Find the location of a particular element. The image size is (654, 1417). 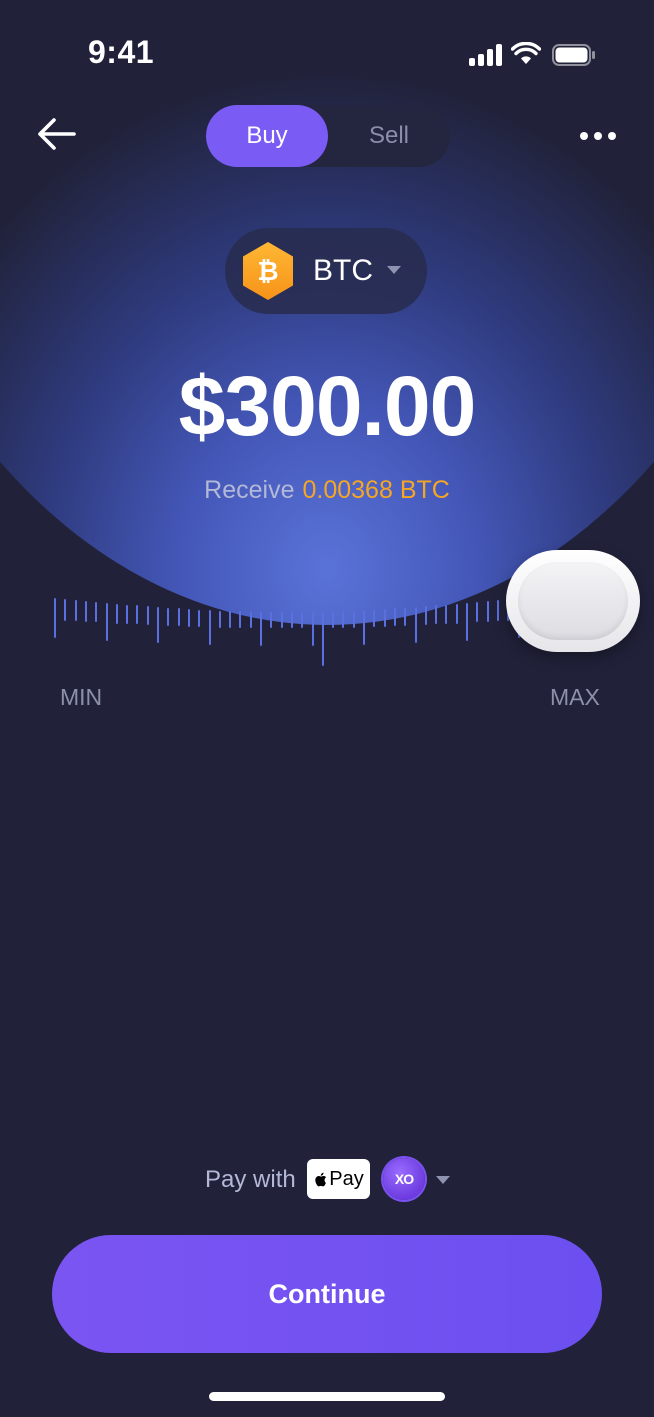

cellular-signal-icon is located at coordinates (486, 55).